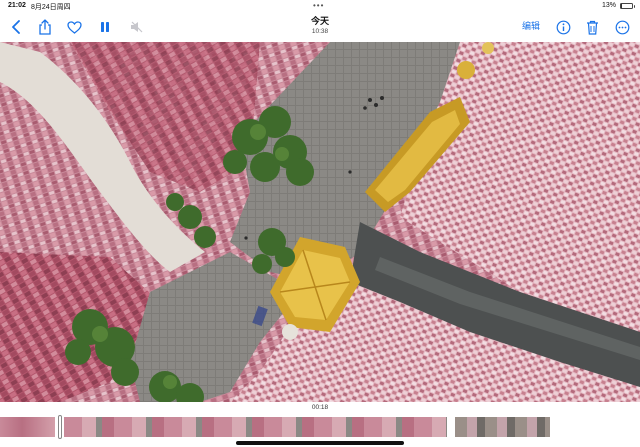 This screenshot has width=640, height=447. I want to click on share-icon, so click(45, 27).